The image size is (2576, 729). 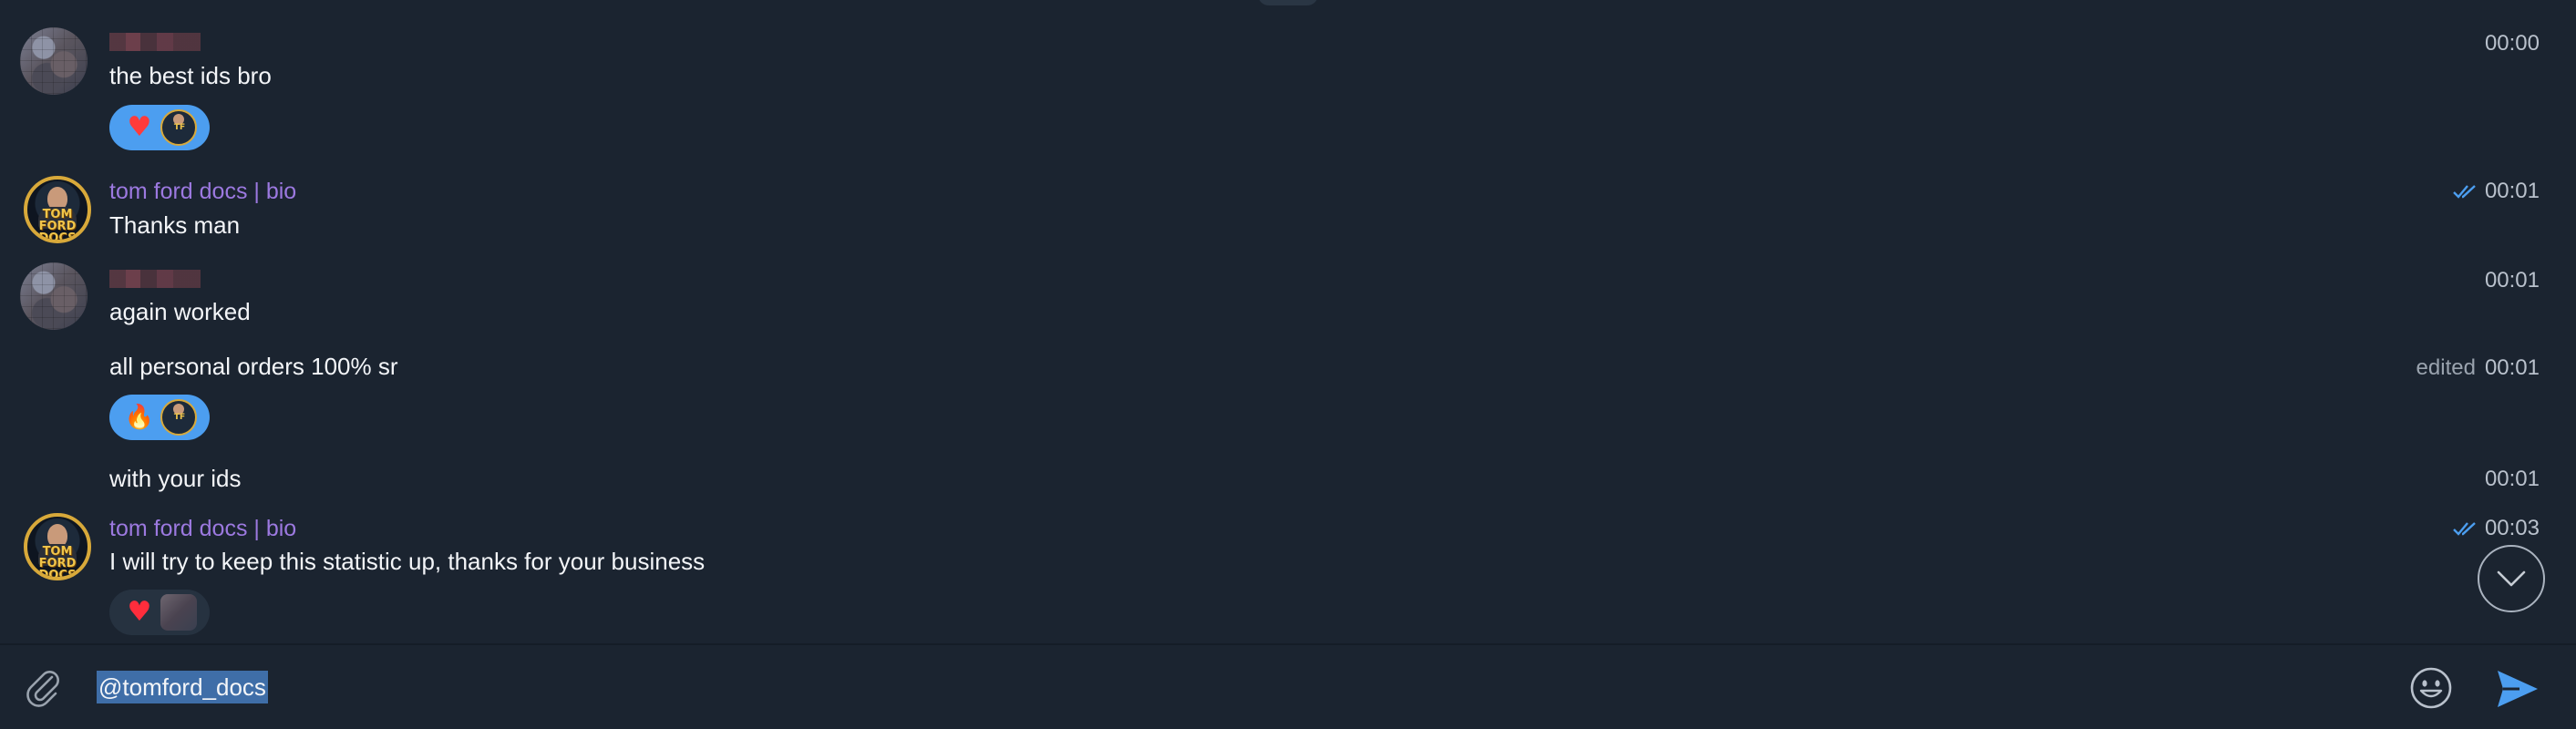 I want to click on reactor-avatar, so click(x=178, y=613).